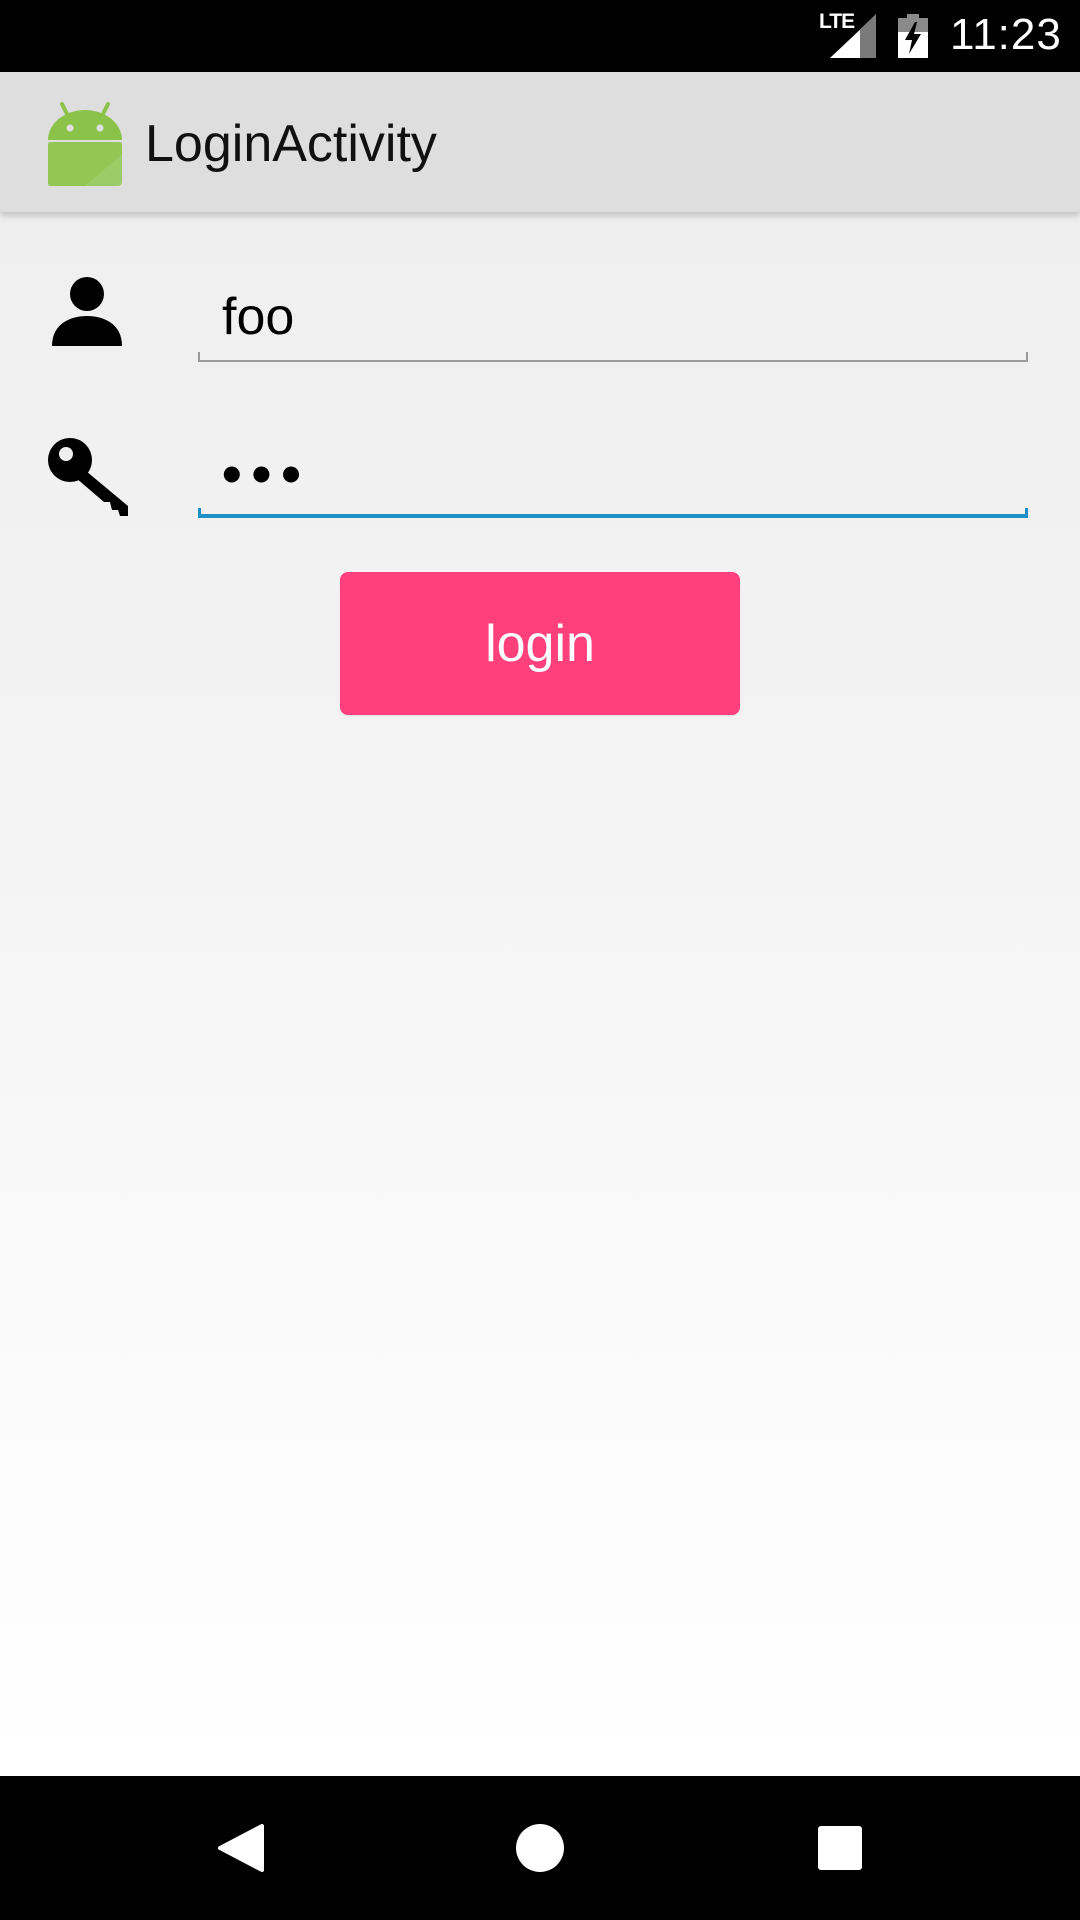 This screenshot has height=1920, width=1080. What do you see at coordinates (853, 36) in the screenshot?
I see `signal-icon` at bounding box center [853, 36].